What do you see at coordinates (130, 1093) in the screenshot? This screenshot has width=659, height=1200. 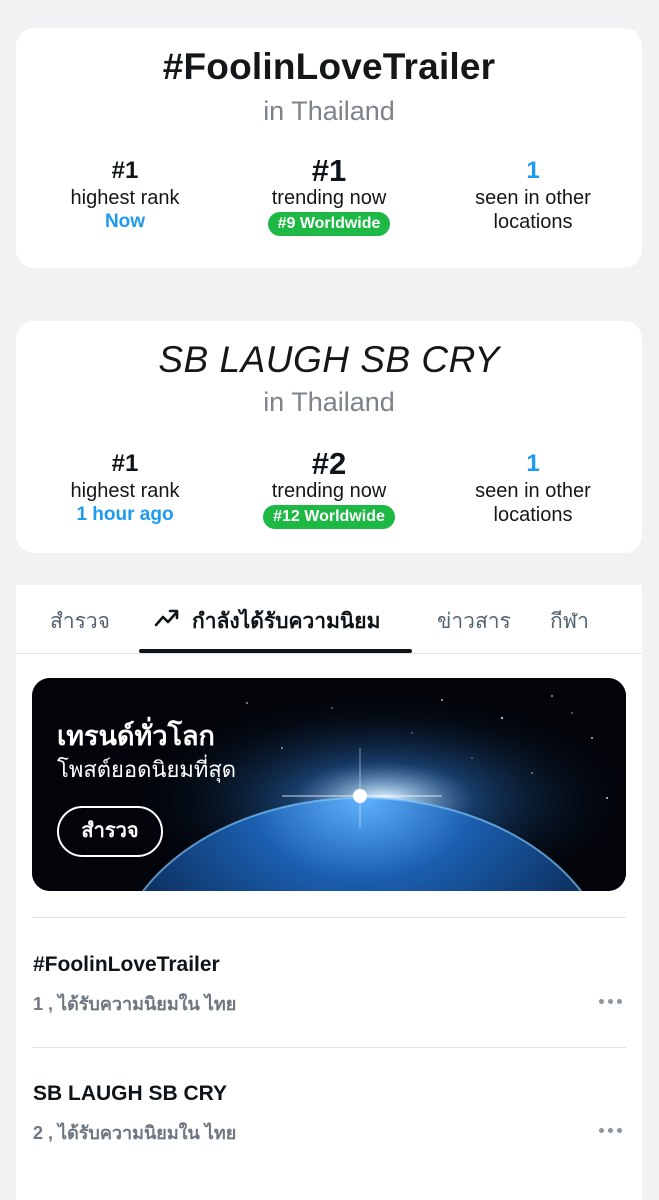 I see `trend-name: SB LAUGH SB CRY` at bounding box center [130, 1093].